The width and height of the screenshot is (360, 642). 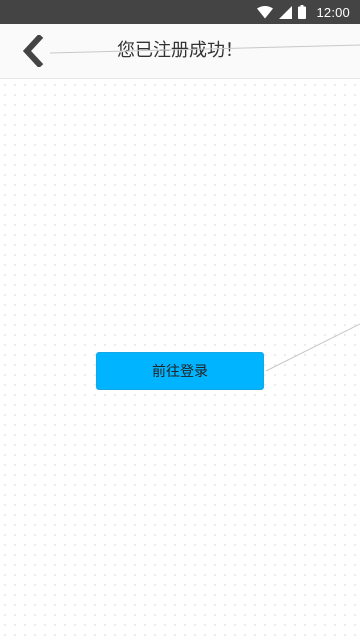 What do you see at coordinates (286, 12) in the screenshot?
I see `cellular-signal-icon` at bounding box center [286, 12].